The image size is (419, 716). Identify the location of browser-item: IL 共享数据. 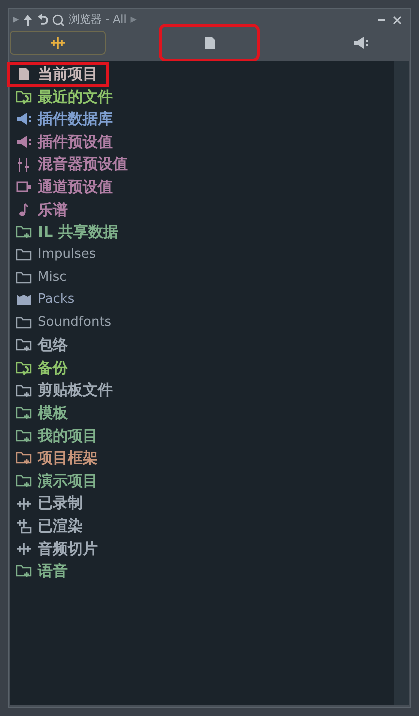
(69, 232).